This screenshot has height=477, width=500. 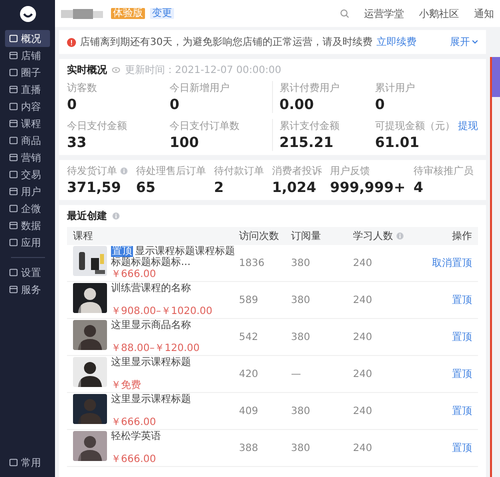 I want to click on sidebar-item: 商品, so click(x=27, y=140).